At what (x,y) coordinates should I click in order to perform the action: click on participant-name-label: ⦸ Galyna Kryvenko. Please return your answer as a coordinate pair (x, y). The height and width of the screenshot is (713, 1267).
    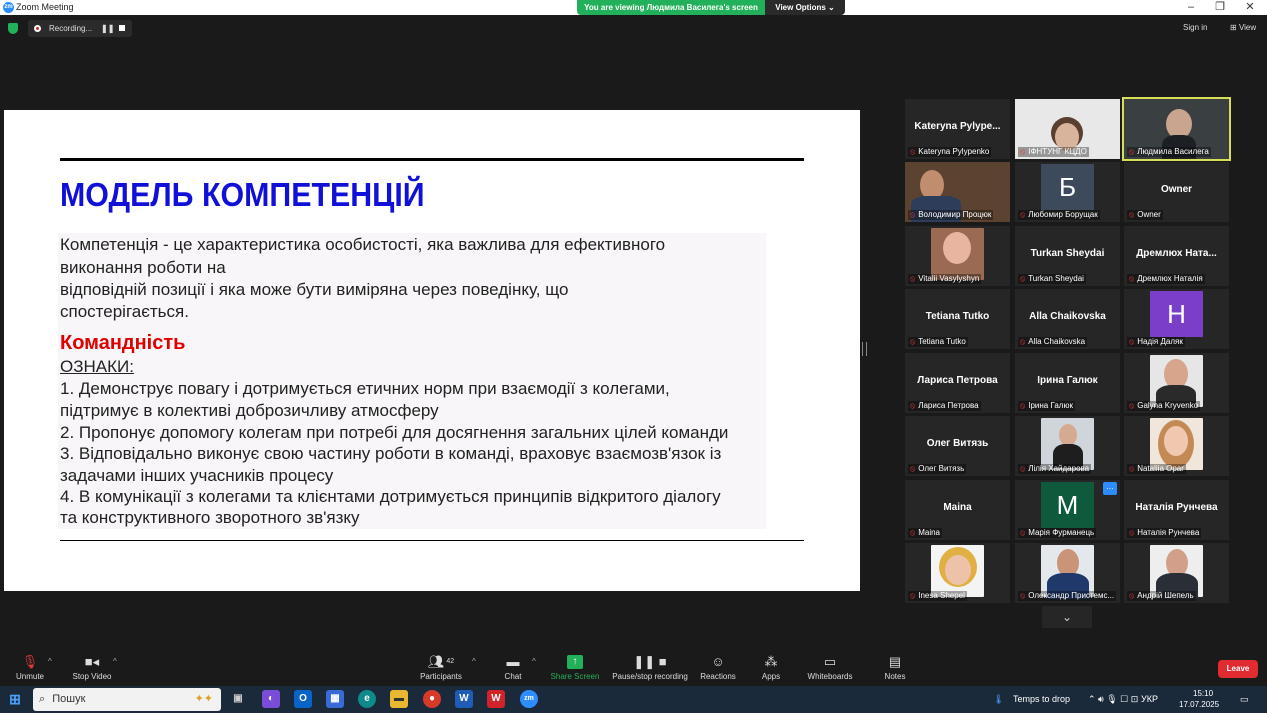
    Looking at the image, I should click on (1164, 406).